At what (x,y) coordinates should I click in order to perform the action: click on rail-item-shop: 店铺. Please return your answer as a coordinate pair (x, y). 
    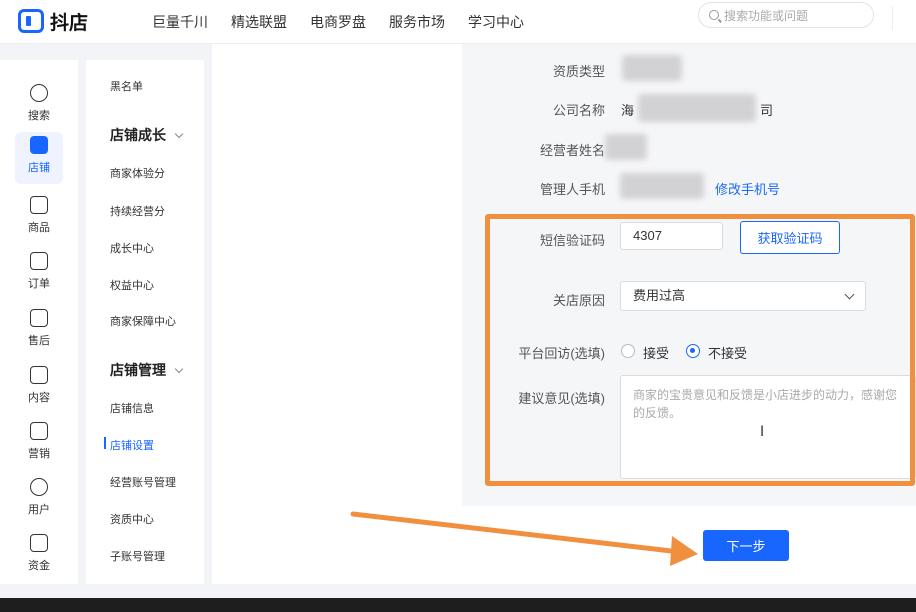
    Looking at the image, I should click on (39, 158).